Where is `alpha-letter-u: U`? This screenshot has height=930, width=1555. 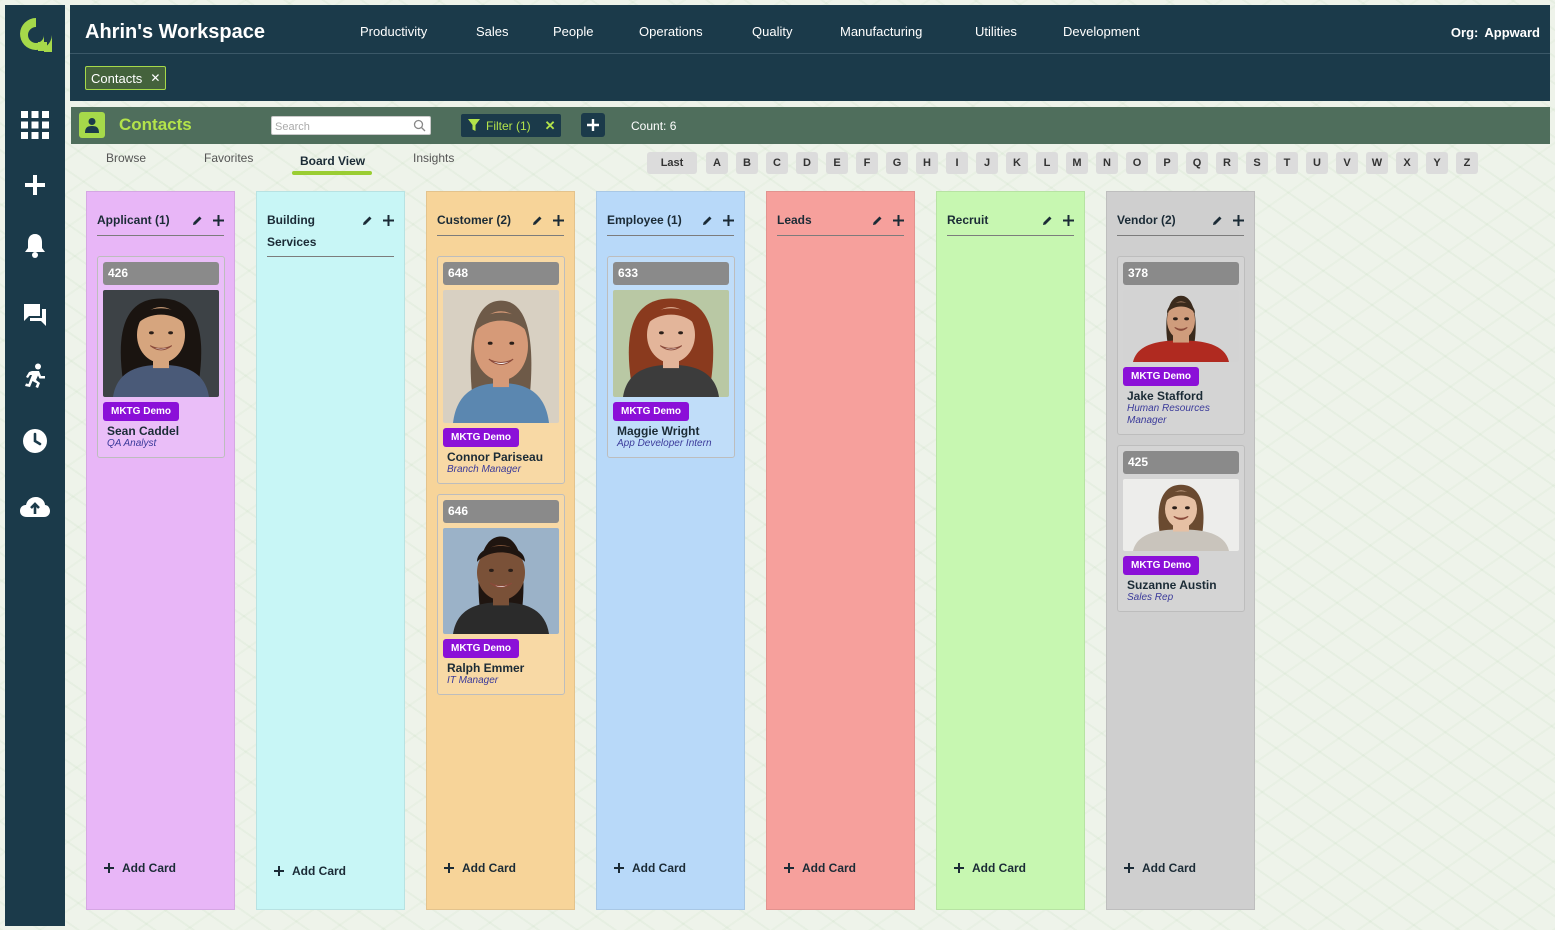 alpha-letter-u: U is located at coordinates (1317, 163).